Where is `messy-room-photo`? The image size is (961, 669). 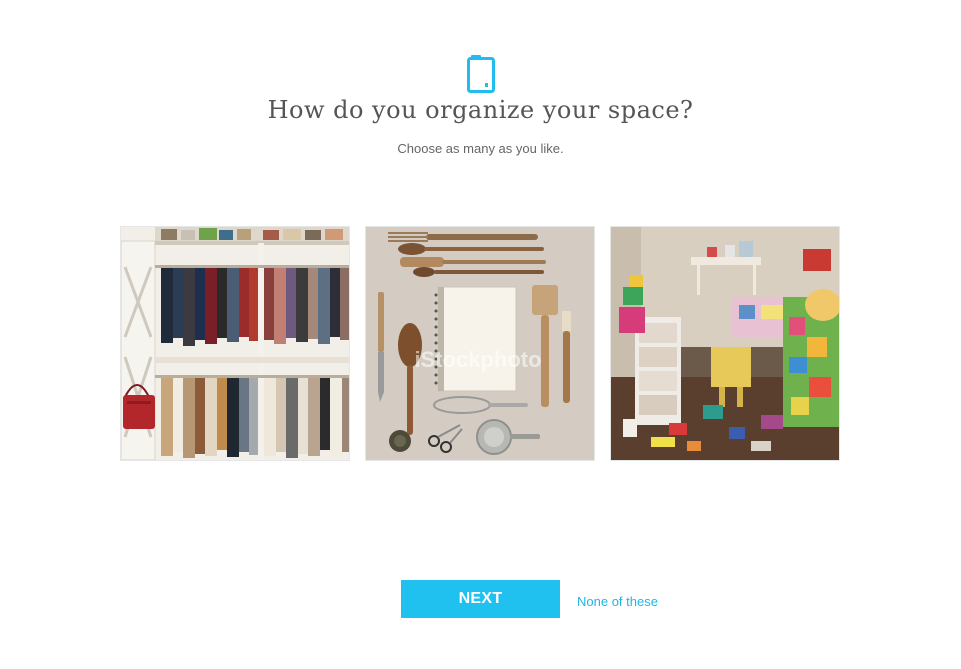 messy-room-photo is located at coordinates (725, 343).